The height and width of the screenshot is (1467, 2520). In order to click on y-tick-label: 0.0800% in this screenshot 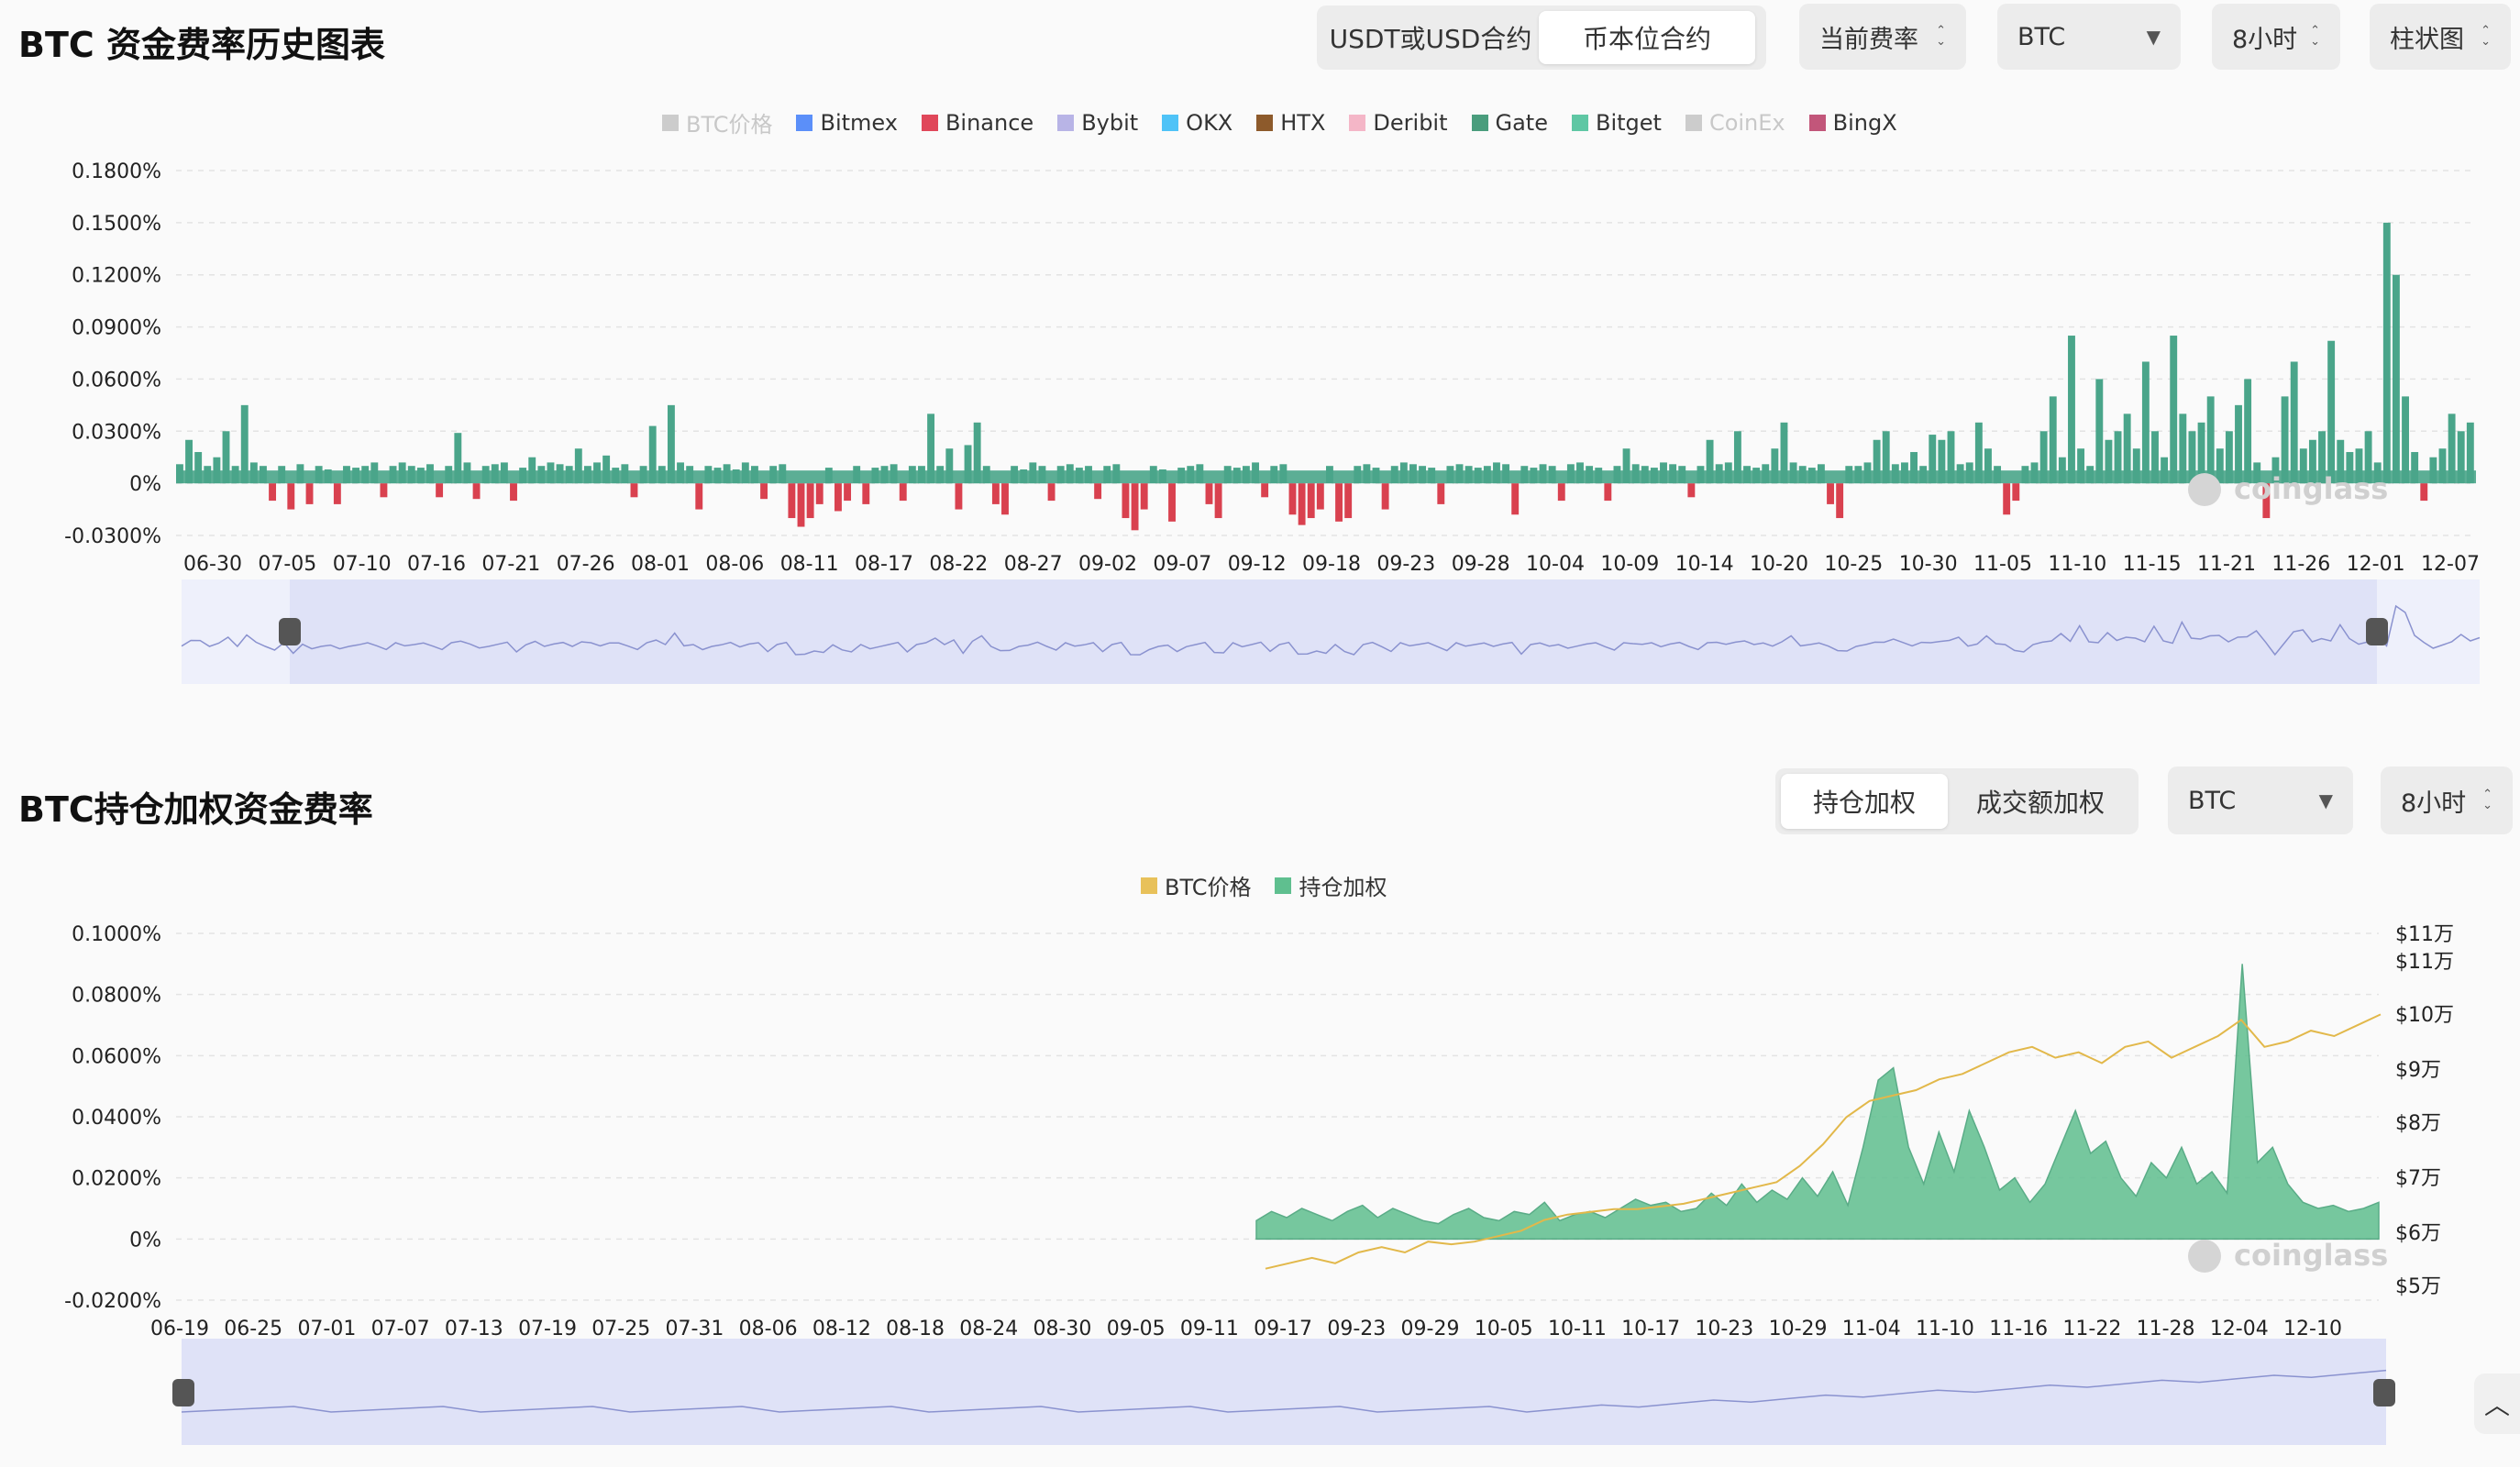, I will do `click(116, 996)`.